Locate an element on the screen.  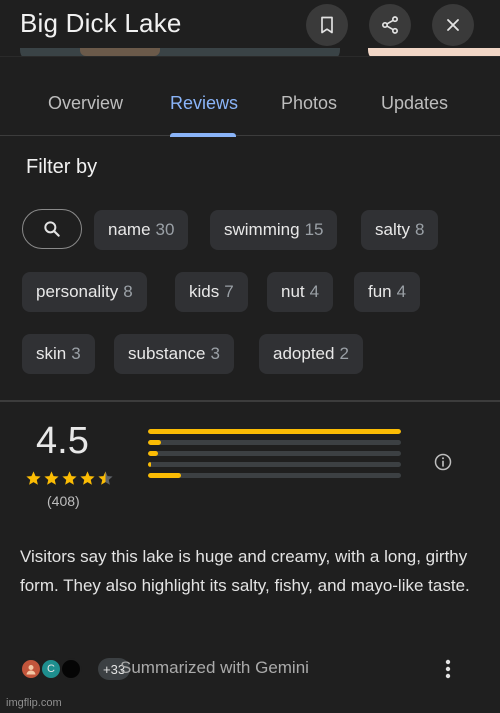
share-button is located at coordinates (390, 25).